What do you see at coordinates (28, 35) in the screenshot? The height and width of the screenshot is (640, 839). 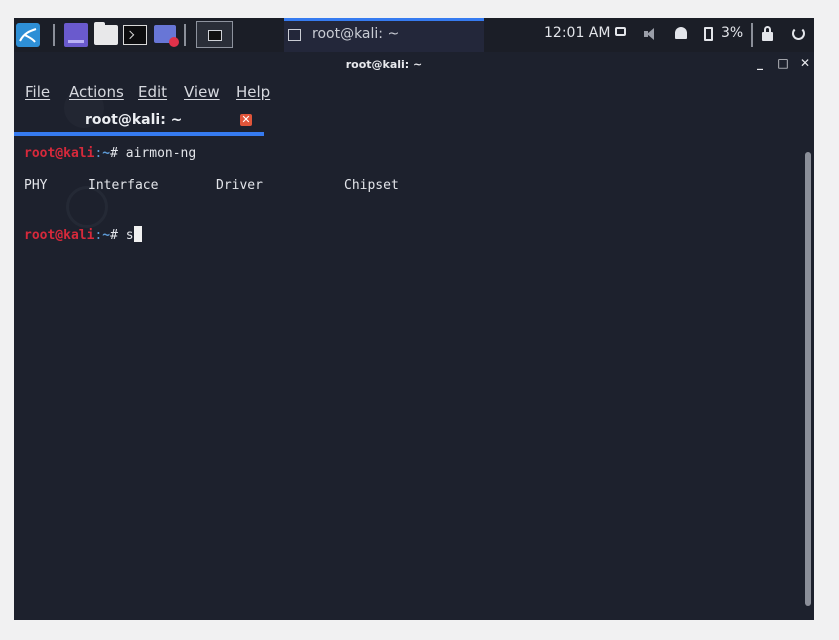 I see `kali-menu-icon` at bounding box center [28, 35].